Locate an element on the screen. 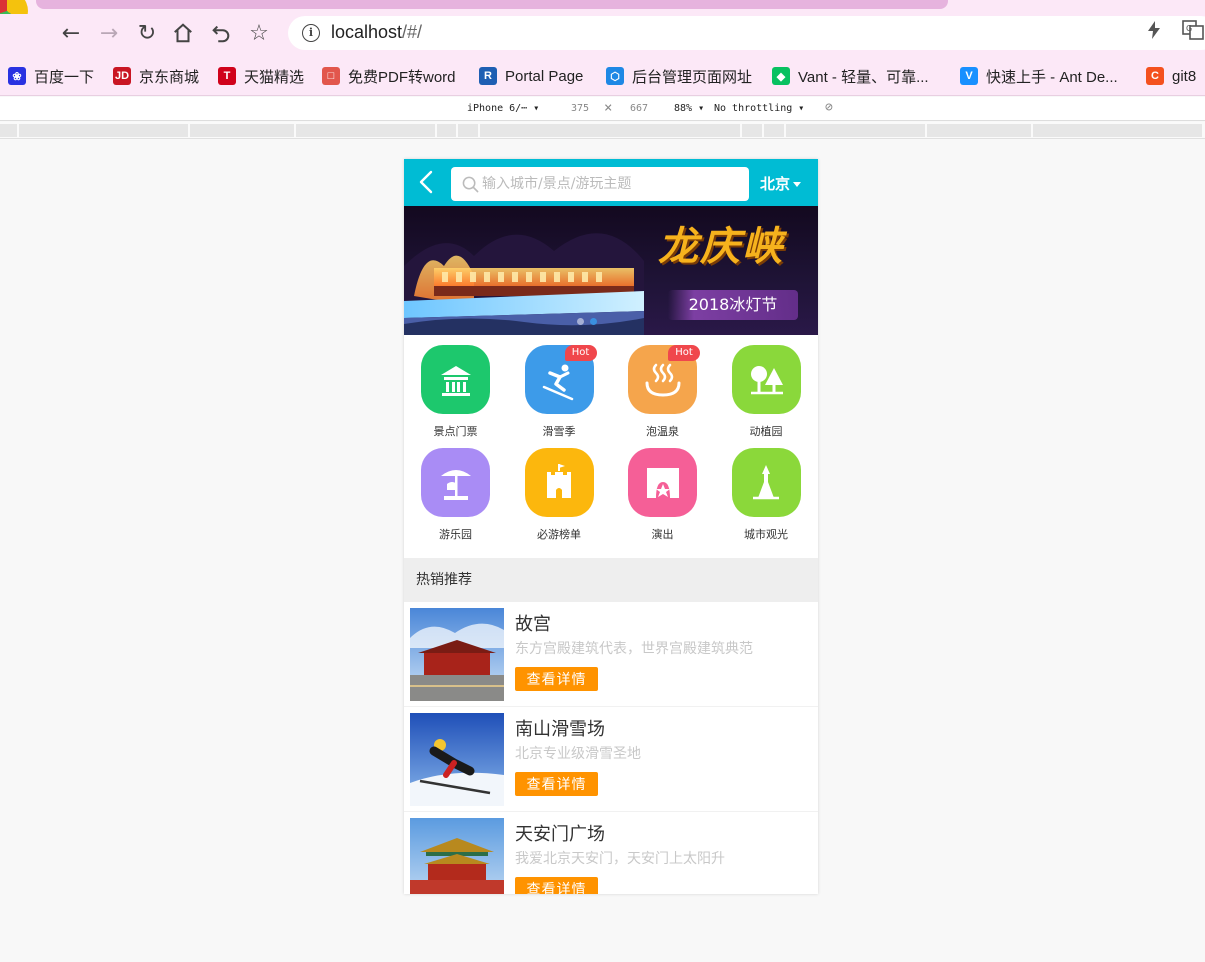 Image resolution: width=1205 pixels, height=962 pixels. list-item-title: 故宫 is located at coordinates (533, 624).